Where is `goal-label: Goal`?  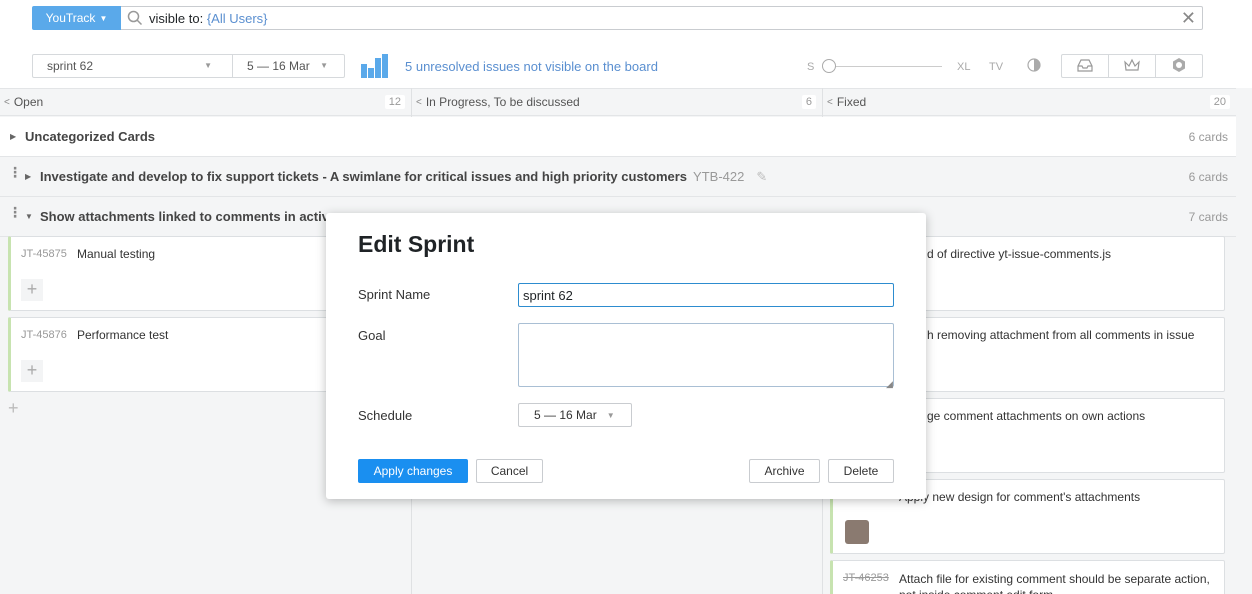 goal-label: Goal is located at coordinates (372, 335).